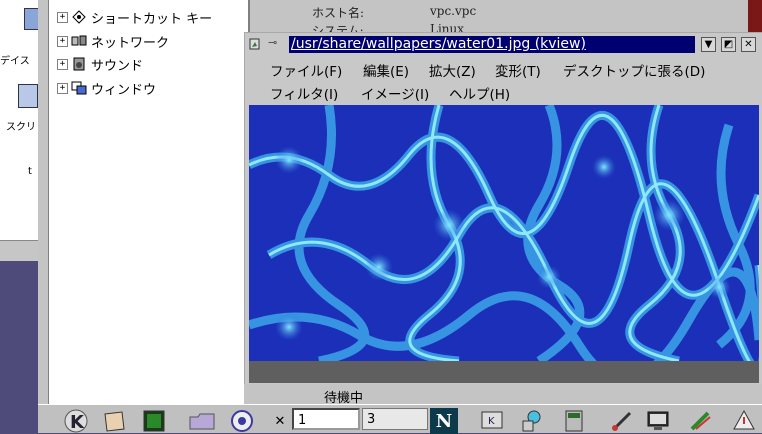 The width and height of the screenshot is (762, 434). I want to click on pin-icon: ⊸, so click(272, 42).